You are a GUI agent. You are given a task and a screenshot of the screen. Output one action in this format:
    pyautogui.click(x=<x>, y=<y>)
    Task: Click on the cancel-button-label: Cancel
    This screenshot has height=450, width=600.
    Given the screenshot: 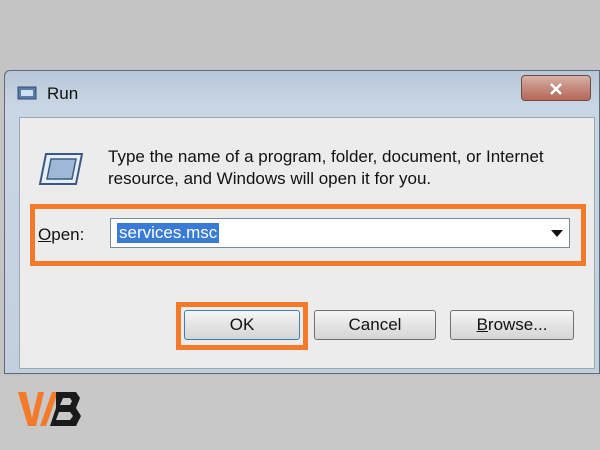 What is the action you would take?
    pyautogui.click(x=375, y=324)
    